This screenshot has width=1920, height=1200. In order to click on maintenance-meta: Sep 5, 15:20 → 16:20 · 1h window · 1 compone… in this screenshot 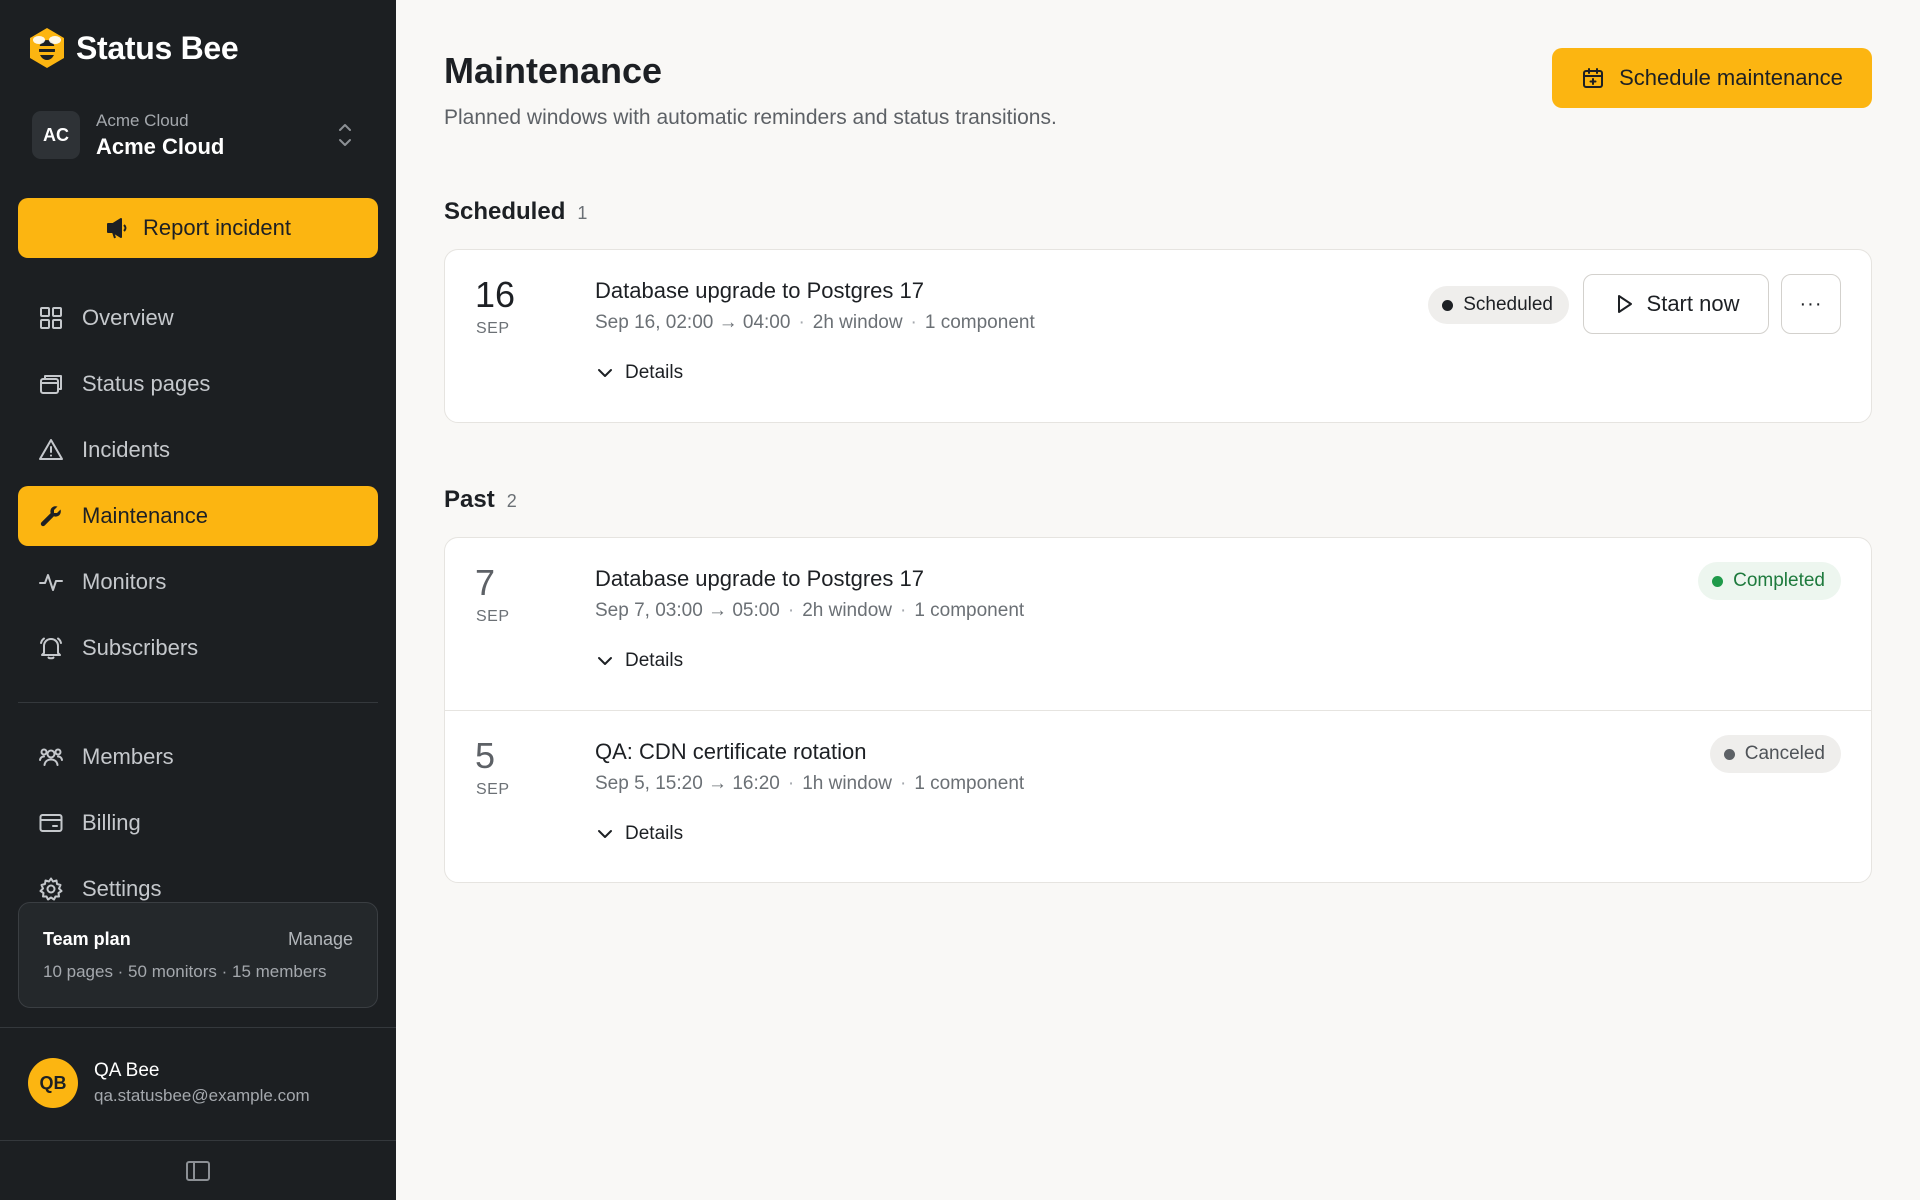, I will do `click(810, 783)`.